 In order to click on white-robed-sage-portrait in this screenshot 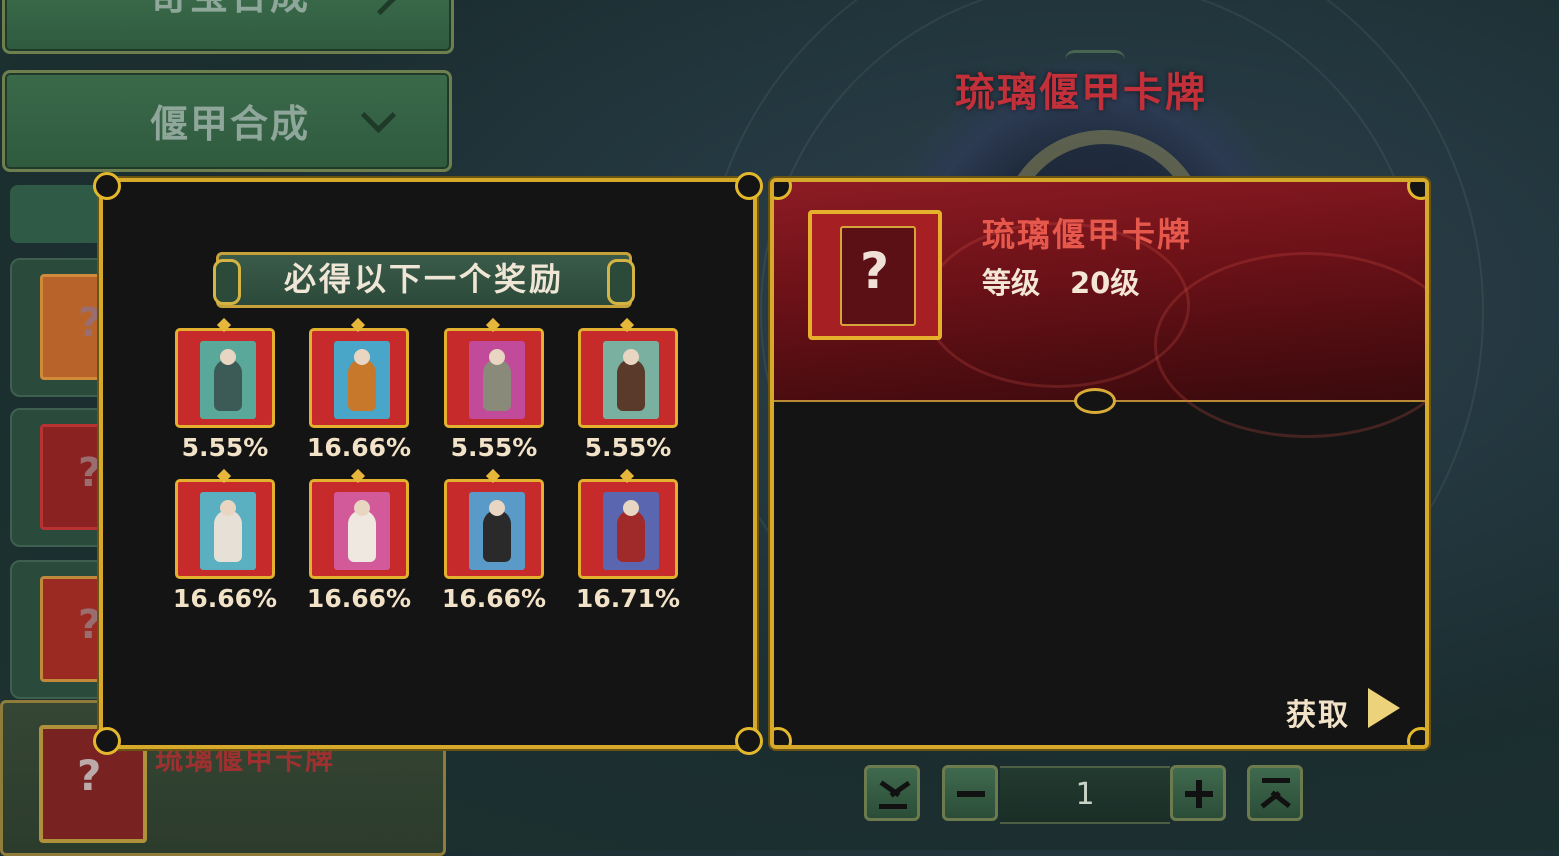, I will do `click(362, 531)`.